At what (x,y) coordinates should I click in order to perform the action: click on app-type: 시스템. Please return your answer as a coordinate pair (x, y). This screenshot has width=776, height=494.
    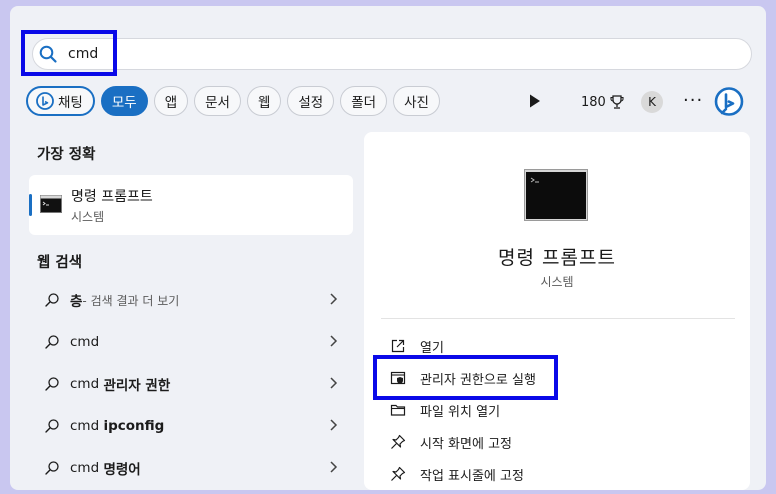
    Looking at the image, I should click on (557, 282).